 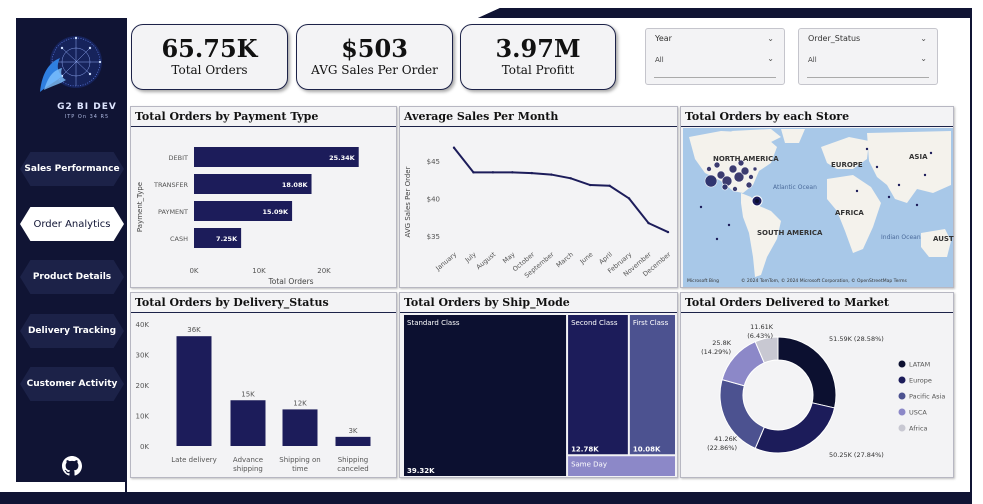 I want to click on nav-order-analytics: Order Analytics, so click(x=72, y=224).